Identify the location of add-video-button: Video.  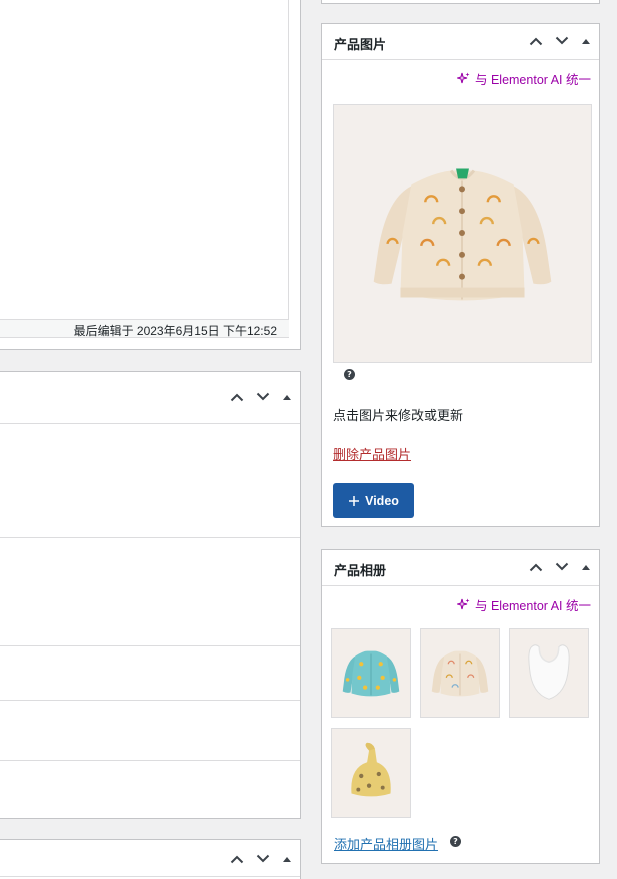
(373, 500).